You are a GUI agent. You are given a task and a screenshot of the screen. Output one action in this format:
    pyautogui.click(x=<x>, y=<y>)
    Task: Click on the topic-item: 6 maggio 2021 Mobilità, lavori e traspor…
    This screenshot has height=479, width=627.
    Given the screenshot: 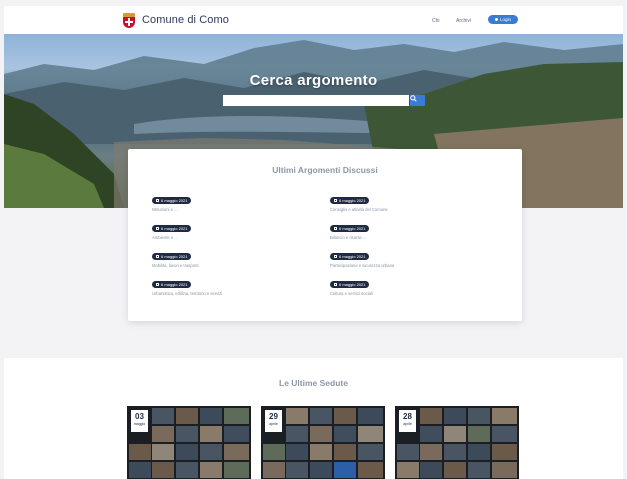 What is the action you would take?
    pyautogui.click(x=237, y=263)
    